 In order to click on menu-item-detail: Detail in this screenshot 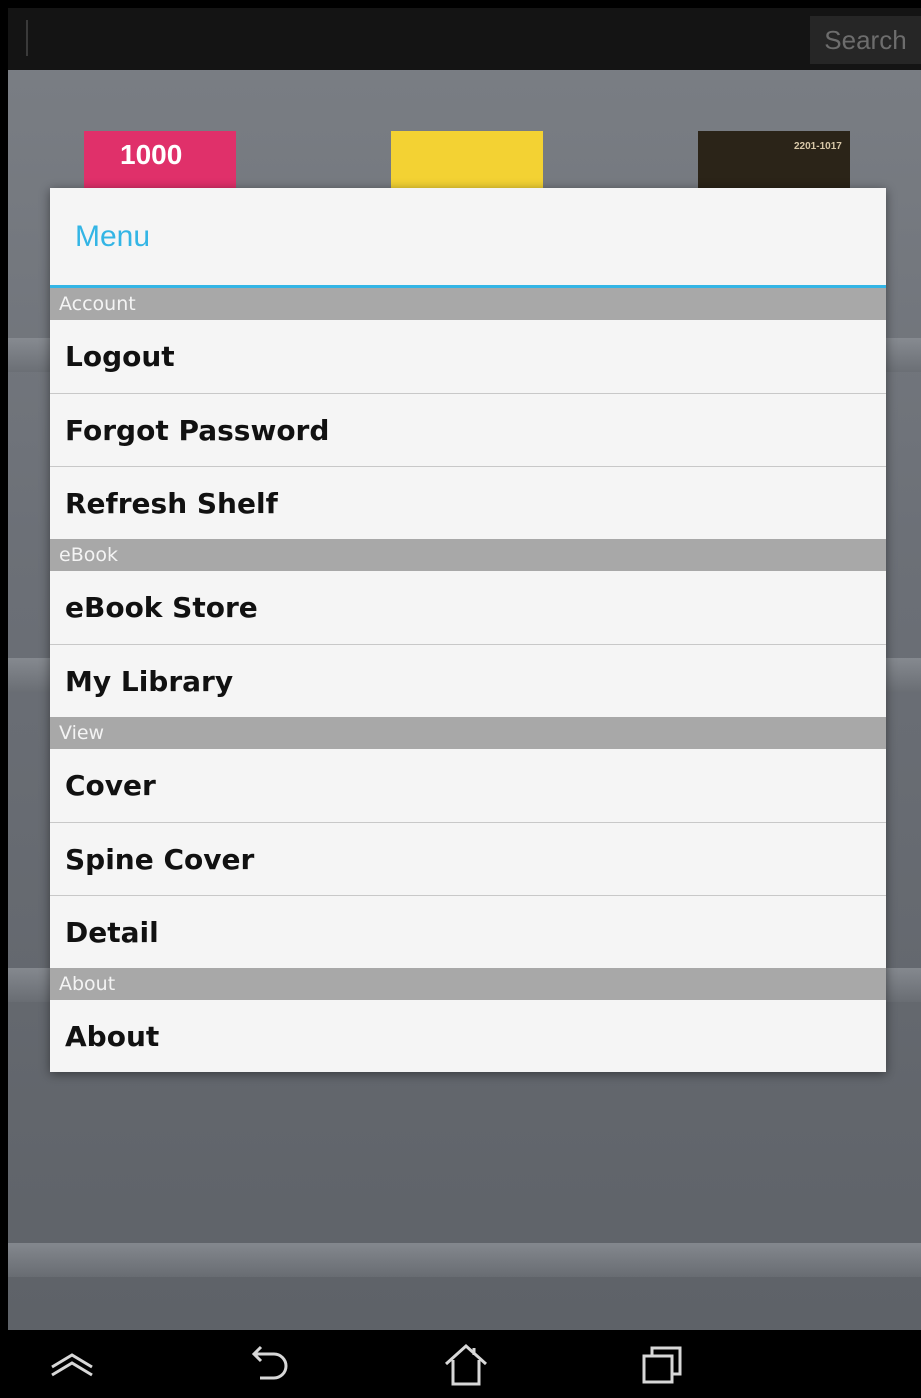, I will do `click(468, 931)`.